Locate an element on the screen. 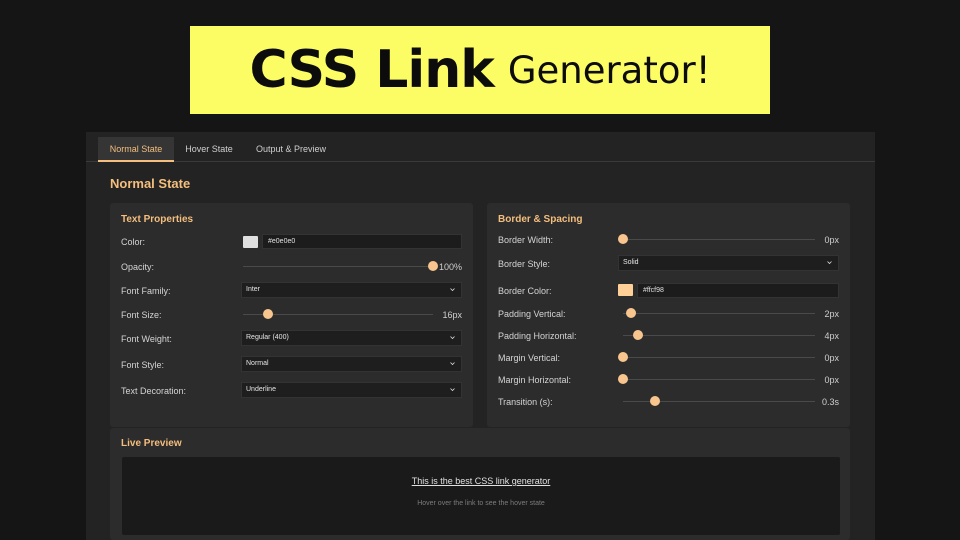 This screenshot has height=540, width=960. tab-output-preview: Output & Preview is located at coordinates (291, 149).